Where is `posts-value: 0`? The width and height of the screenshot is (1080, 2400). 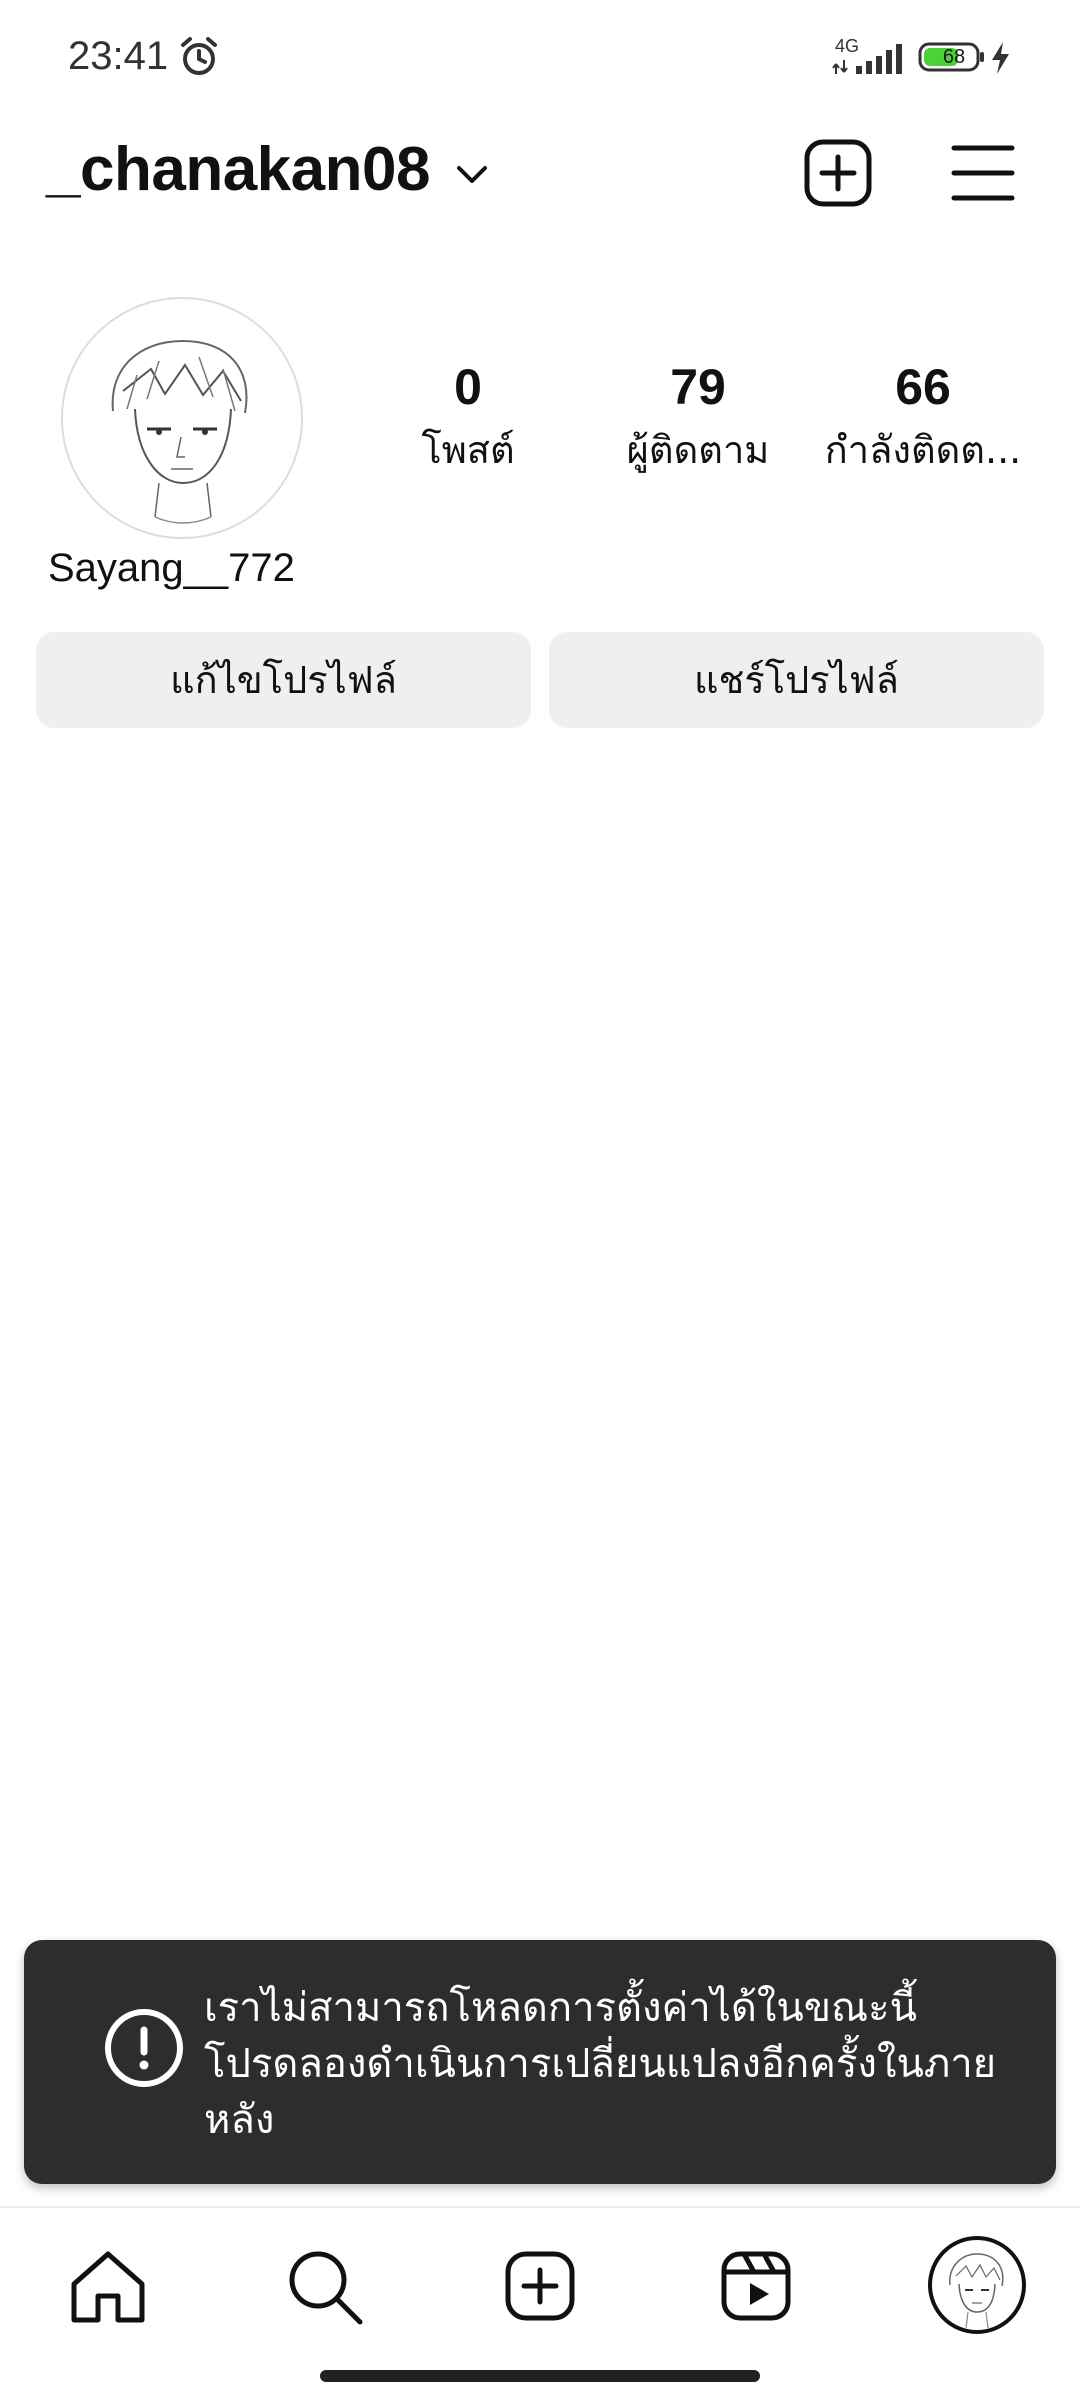
posts-value: 0 is located at coordinates (468, 387).